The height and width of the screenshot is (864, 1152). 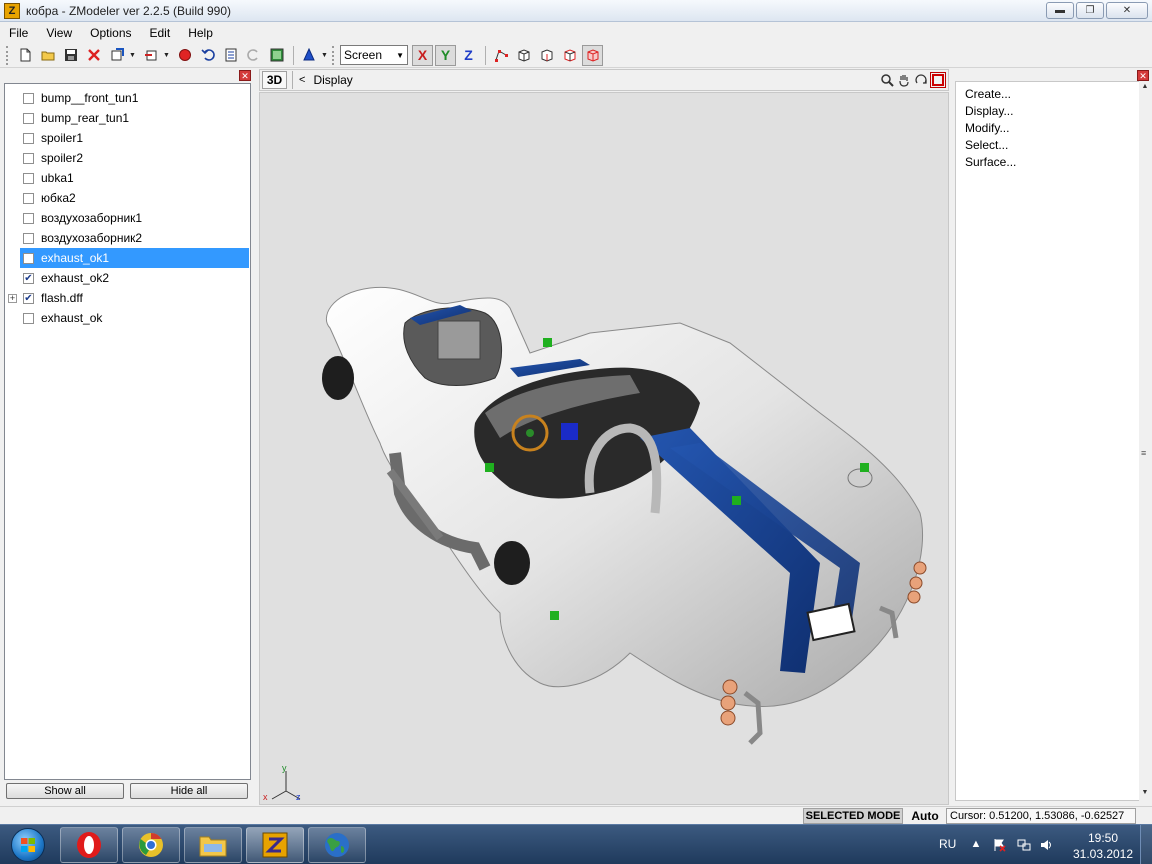 What do you see at coordinates (468, 55) in the screenshot?
I see `axis-z-button: Z` at bounding box center [468, 55].